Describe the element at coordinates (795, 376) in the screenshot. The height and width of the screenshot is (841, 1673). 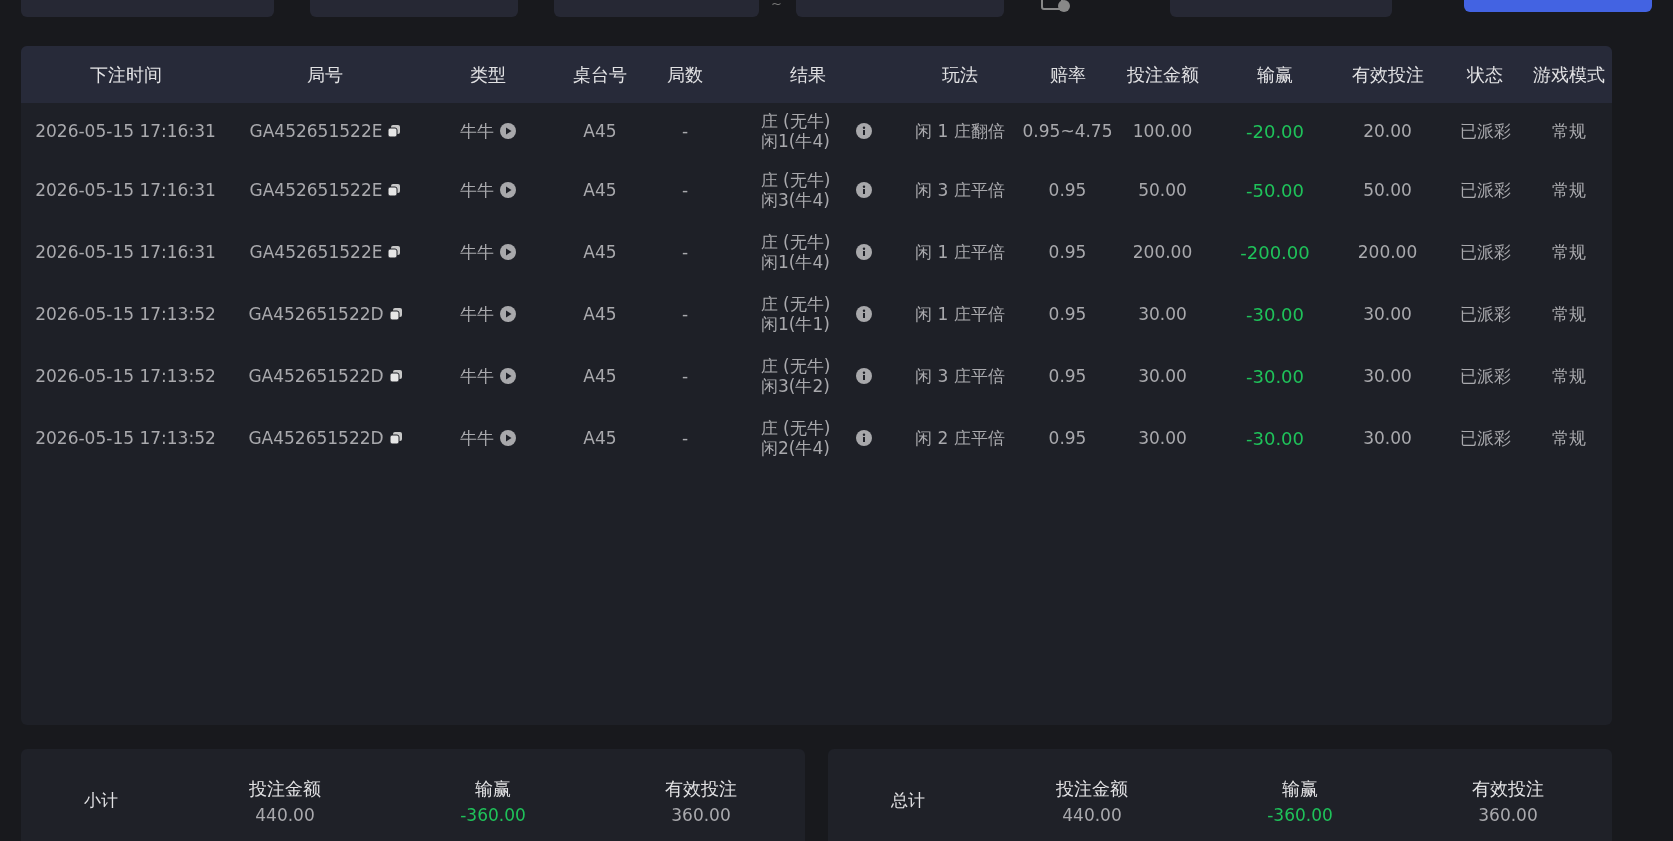
I see `result-text: 庄 (无牛) 闲3(牛2)` at that location.